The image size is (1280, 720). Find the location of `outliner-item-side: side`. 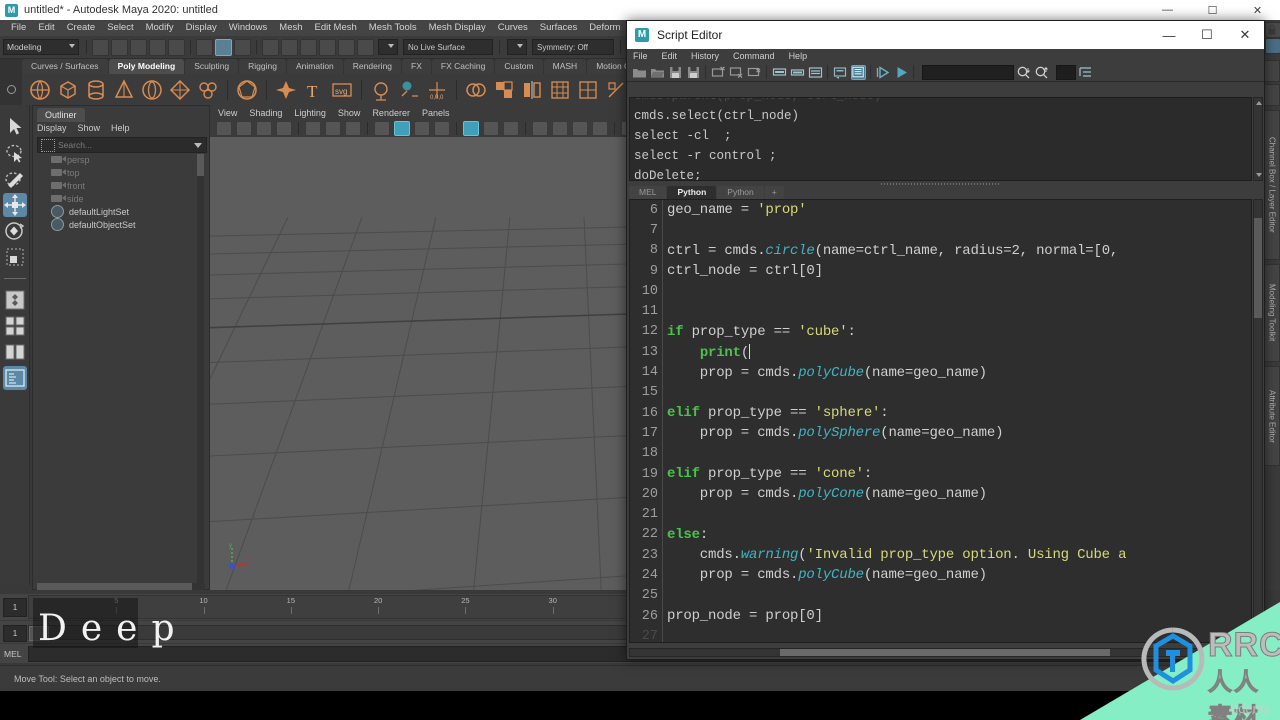

outliner-item-side: side is located at coordinates (121, 198).